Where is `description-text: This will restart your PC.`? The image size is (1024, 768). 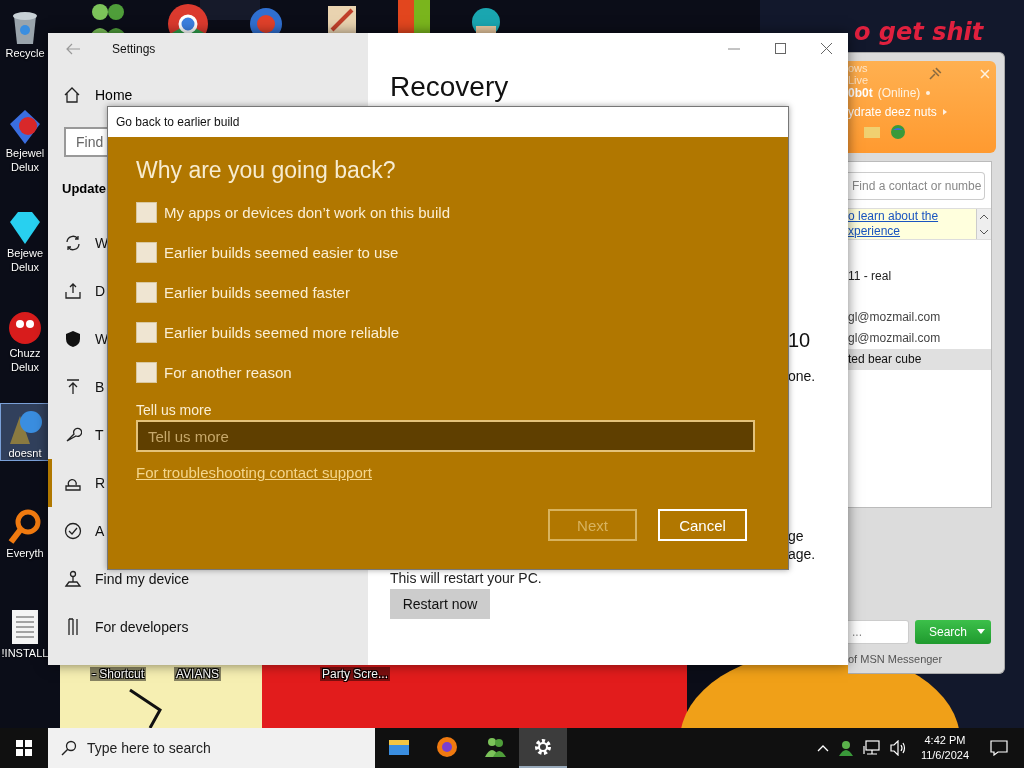
description-text: This will restart your PC. is located at coordinates (466, 578).